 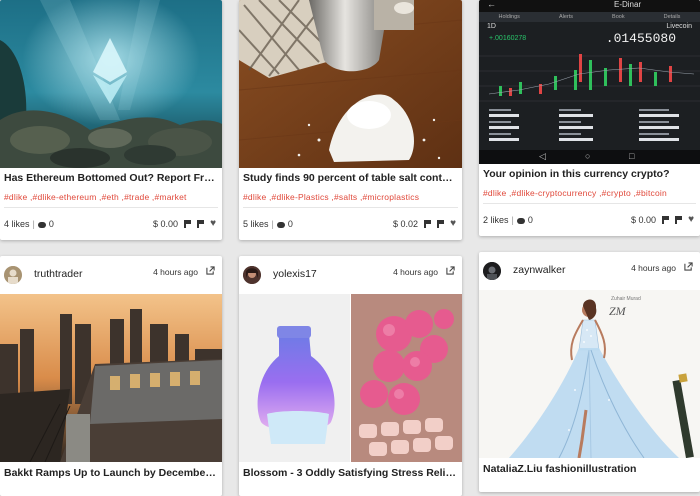 I want to click on fashion-illustration-image, so click(x=601, y=378).